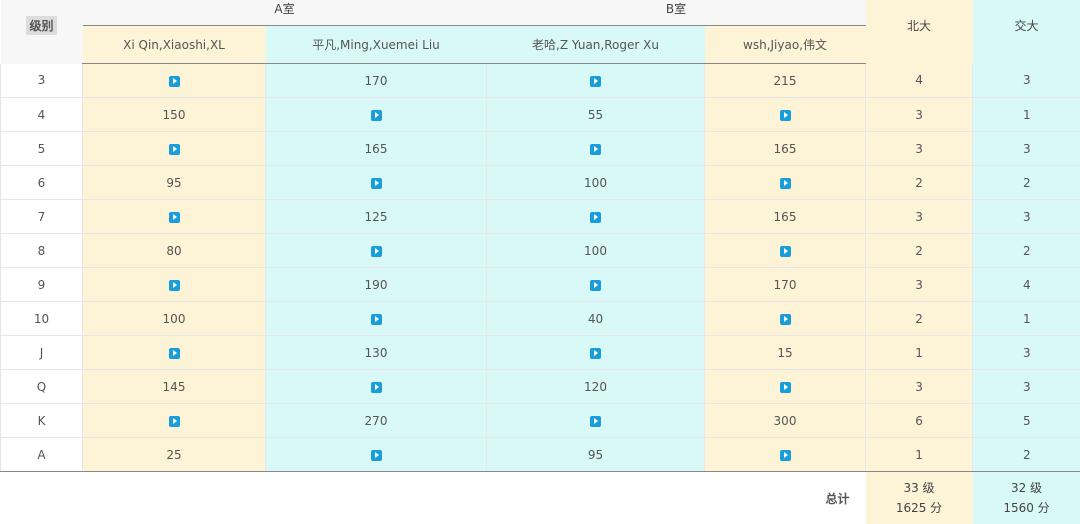 The image size is (1080, 524). I want to click on level-cell: K, so click(42, 421).